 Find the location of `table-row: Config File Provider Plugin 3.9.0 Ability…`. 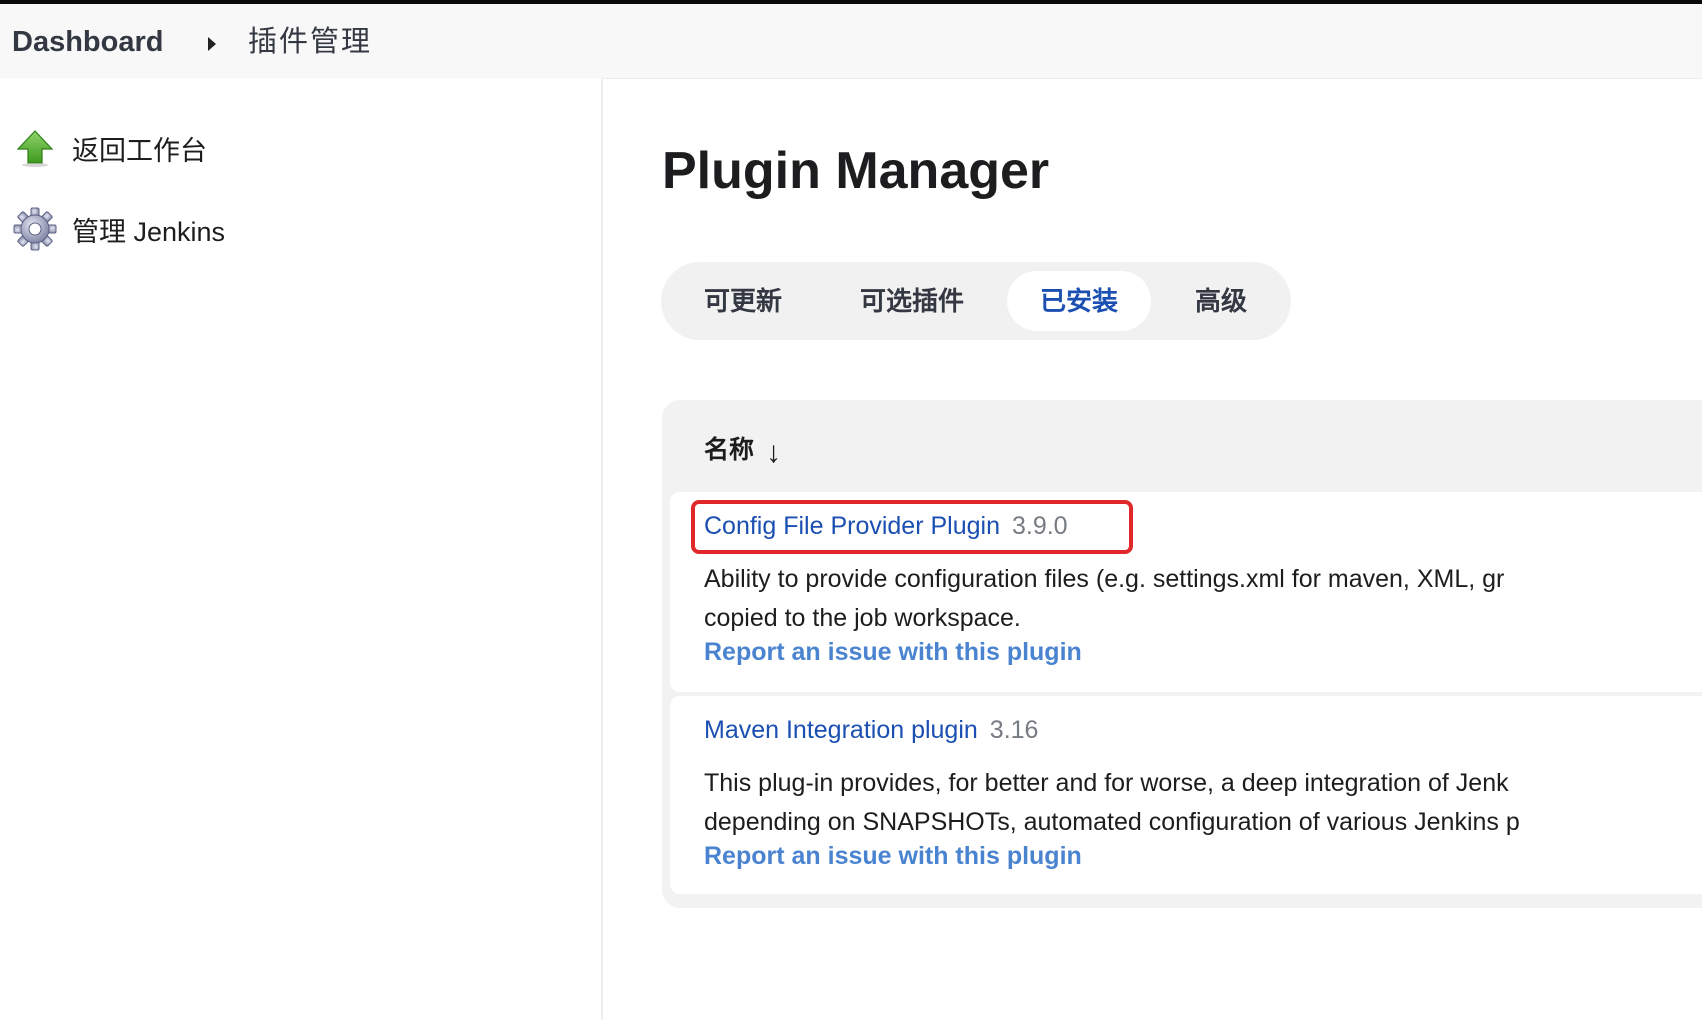

table-row: Config File Provider Plugin 3.9.0 Ability… is located at coordinates (1186, 592).